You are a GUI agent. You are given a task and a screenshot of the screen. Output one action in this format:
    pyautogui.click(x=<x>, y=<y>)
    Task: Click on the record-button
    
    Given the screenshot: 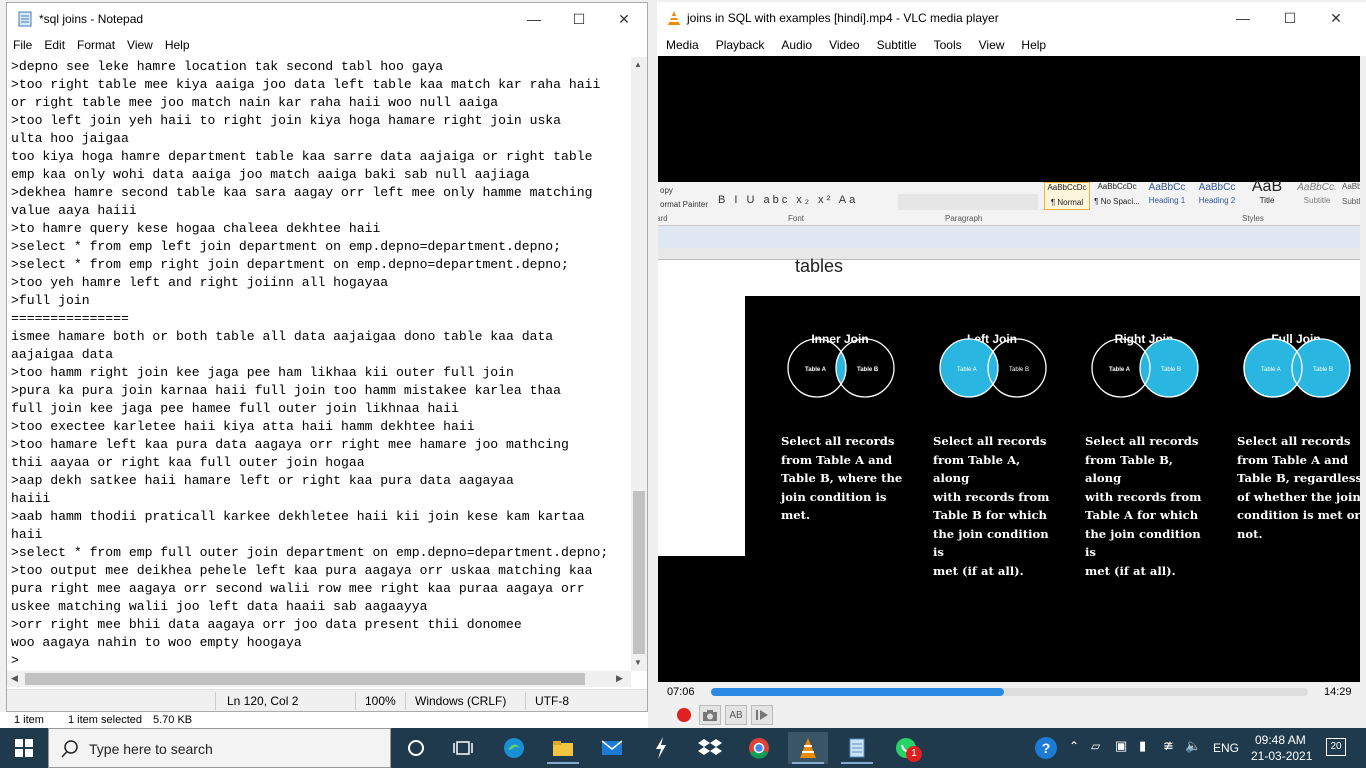 What is the action you would take?
    pyautogui.click(x=684, y=715)
    